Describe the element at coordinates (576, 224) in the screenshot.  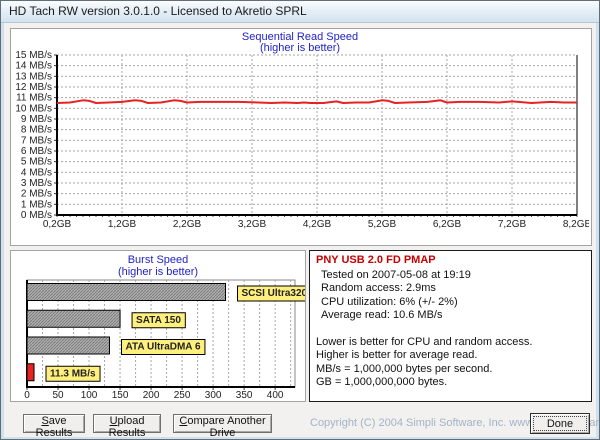
I see `svg-text: 8,2GB` at that location.